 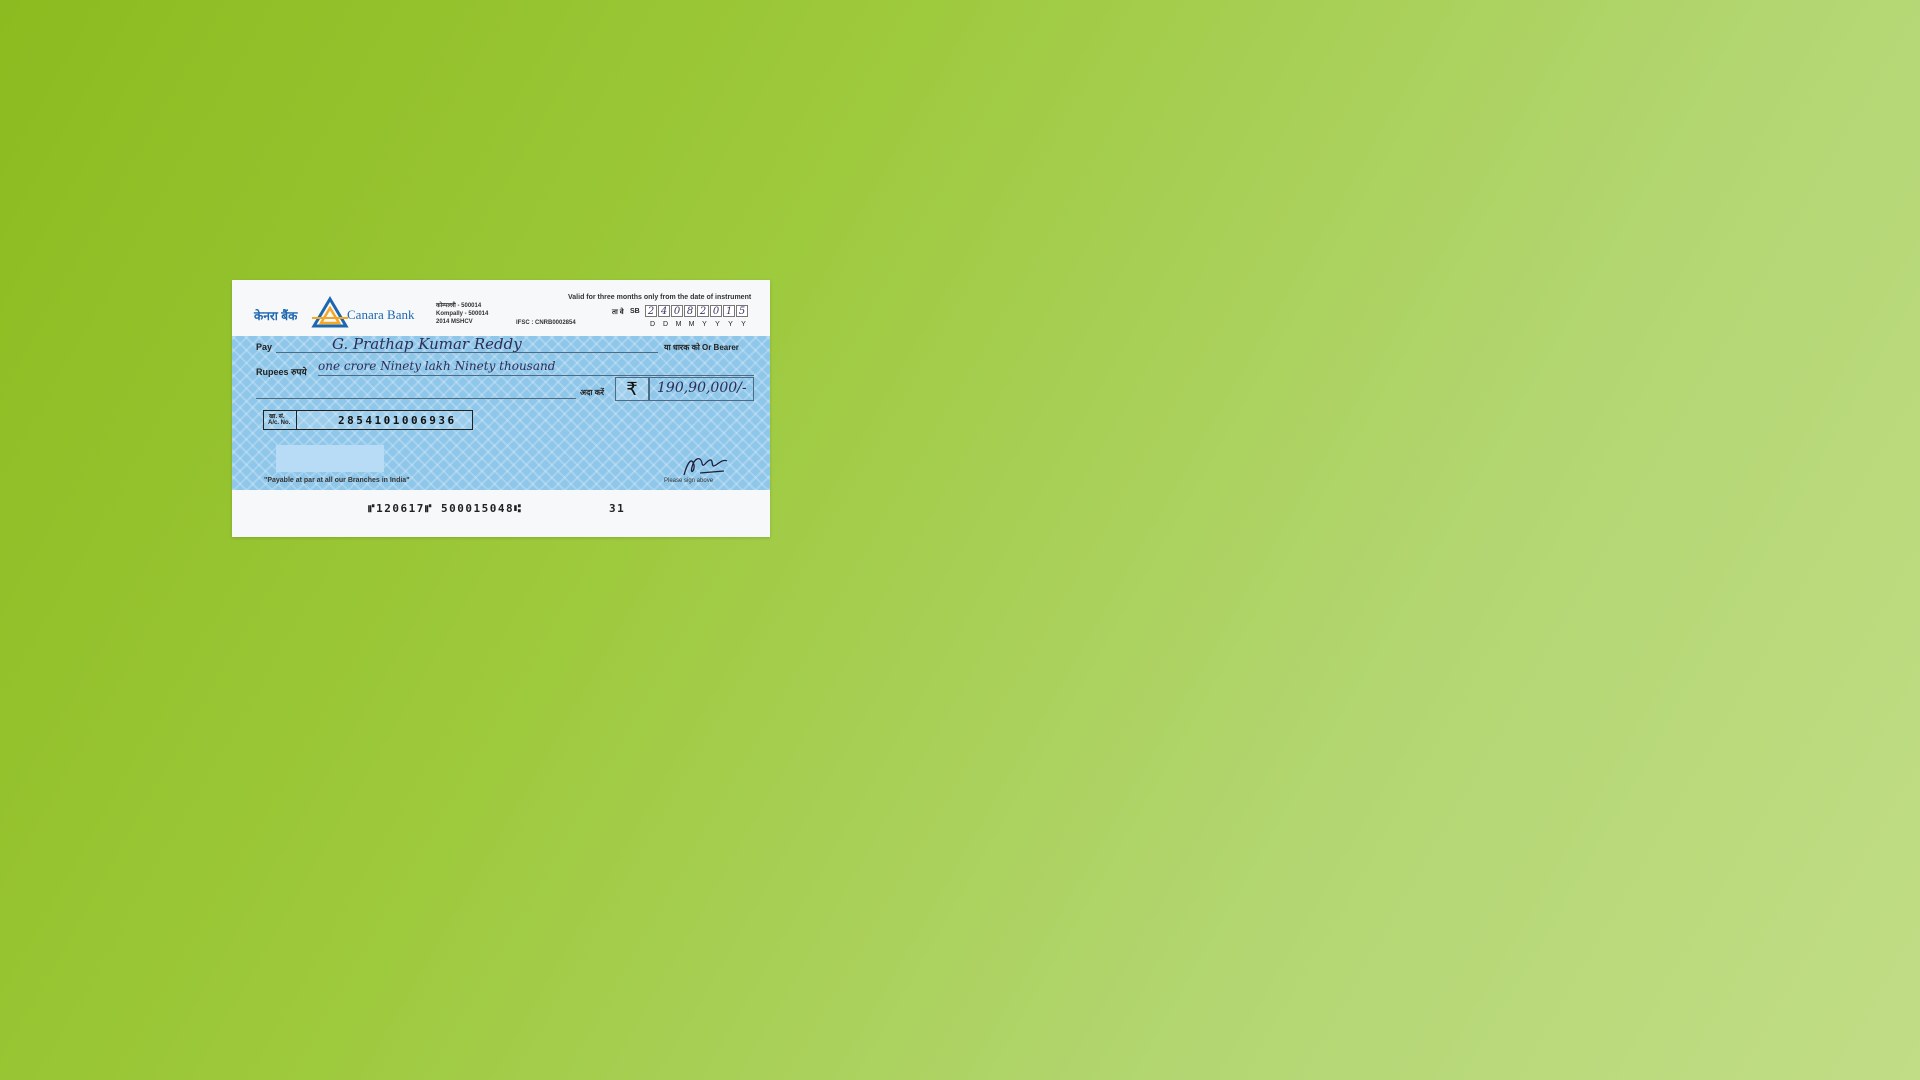 I want to click on bank-name-hindi: केनरा बैंक, so click(x=276, y=316).